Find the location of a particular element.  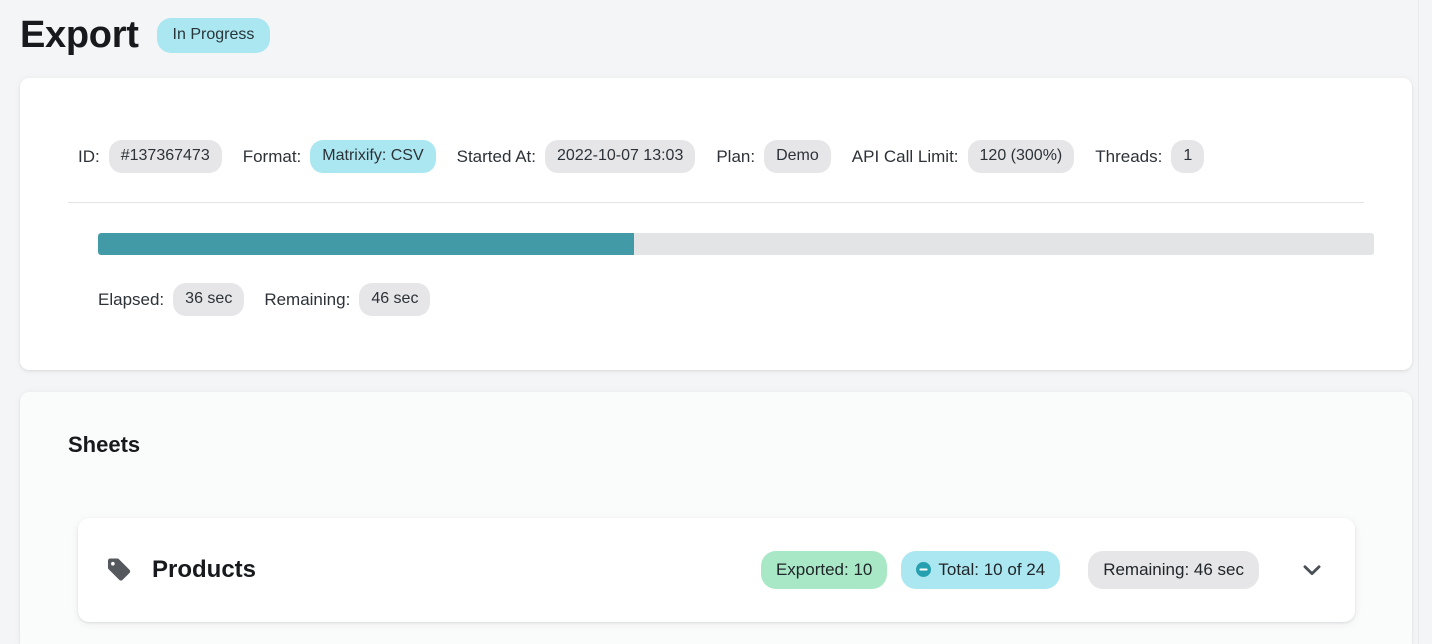

total-count-badge: Total: 10 of 24 is located at coordinates (981, 570).